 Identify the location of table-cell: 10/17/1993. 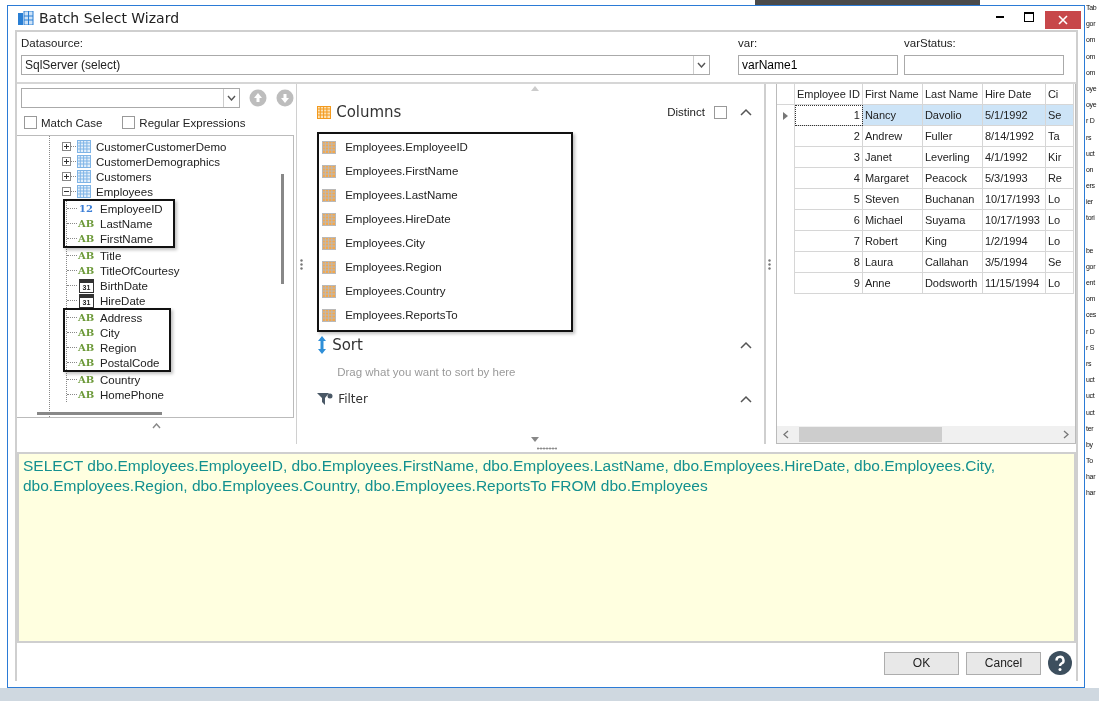
(1014, 220).